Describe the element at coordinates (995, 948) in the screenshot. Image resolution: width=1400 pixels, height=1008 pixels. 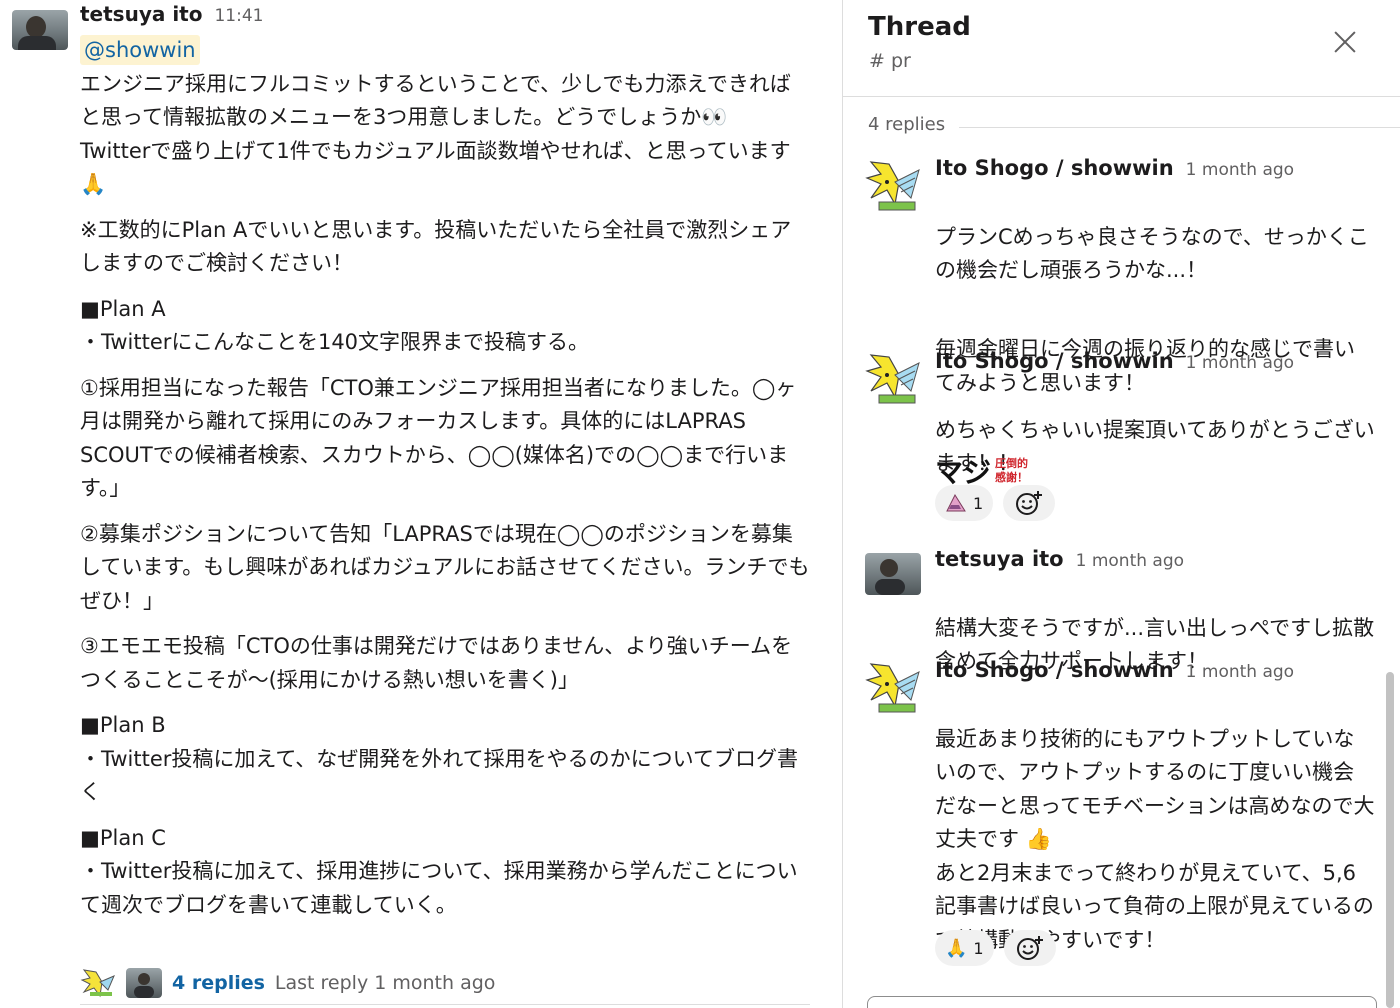
I see `reactions: 🙏 1` at that location.